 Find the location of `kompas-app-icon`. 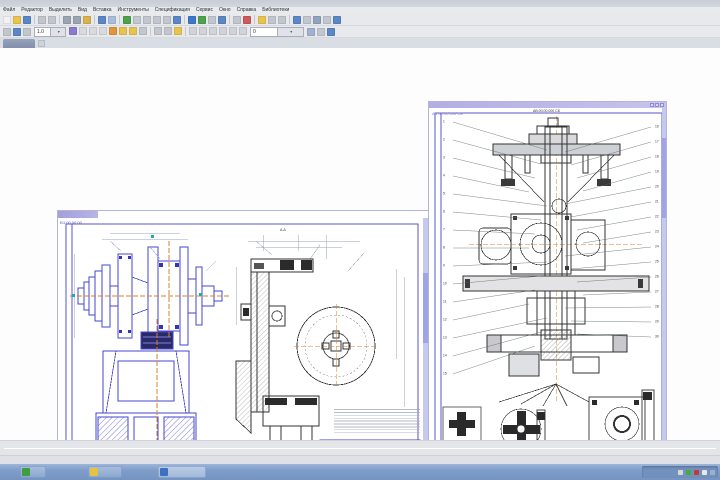

kompas-app-icon is located at coordinates (26, 472).